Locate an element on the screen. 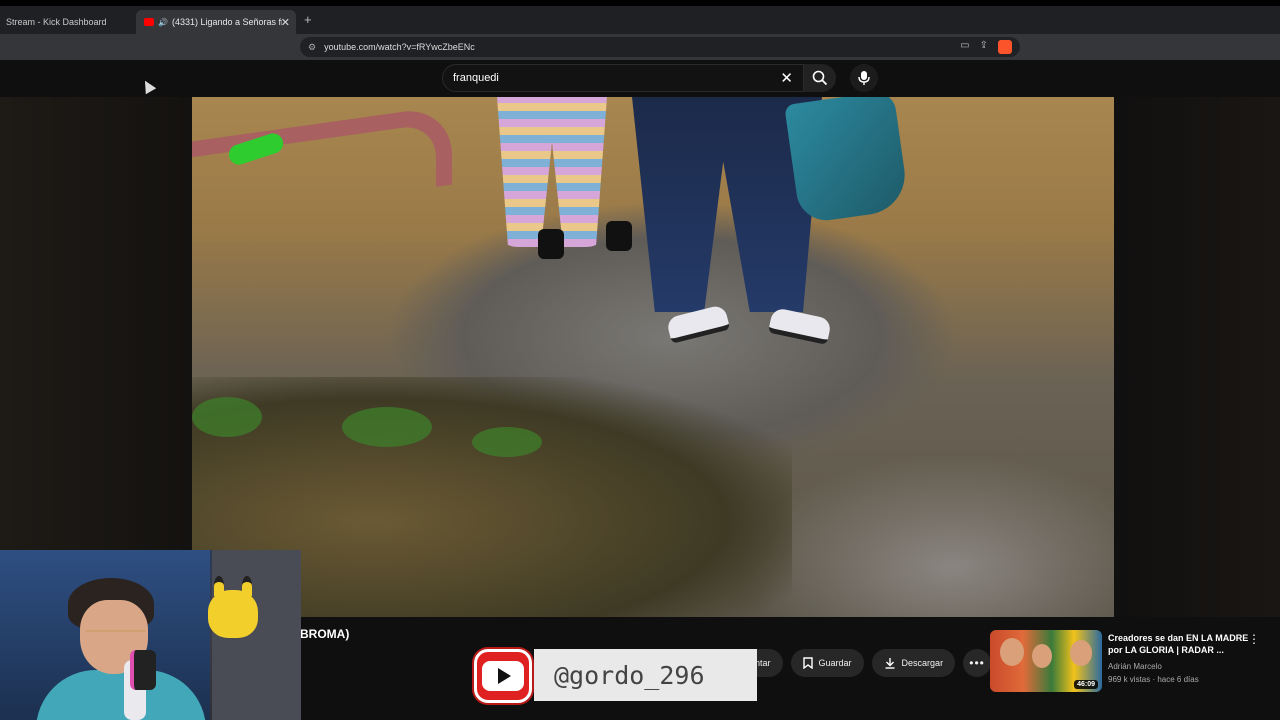  share-icon: ⇪ is located at coordinates (984, 47).